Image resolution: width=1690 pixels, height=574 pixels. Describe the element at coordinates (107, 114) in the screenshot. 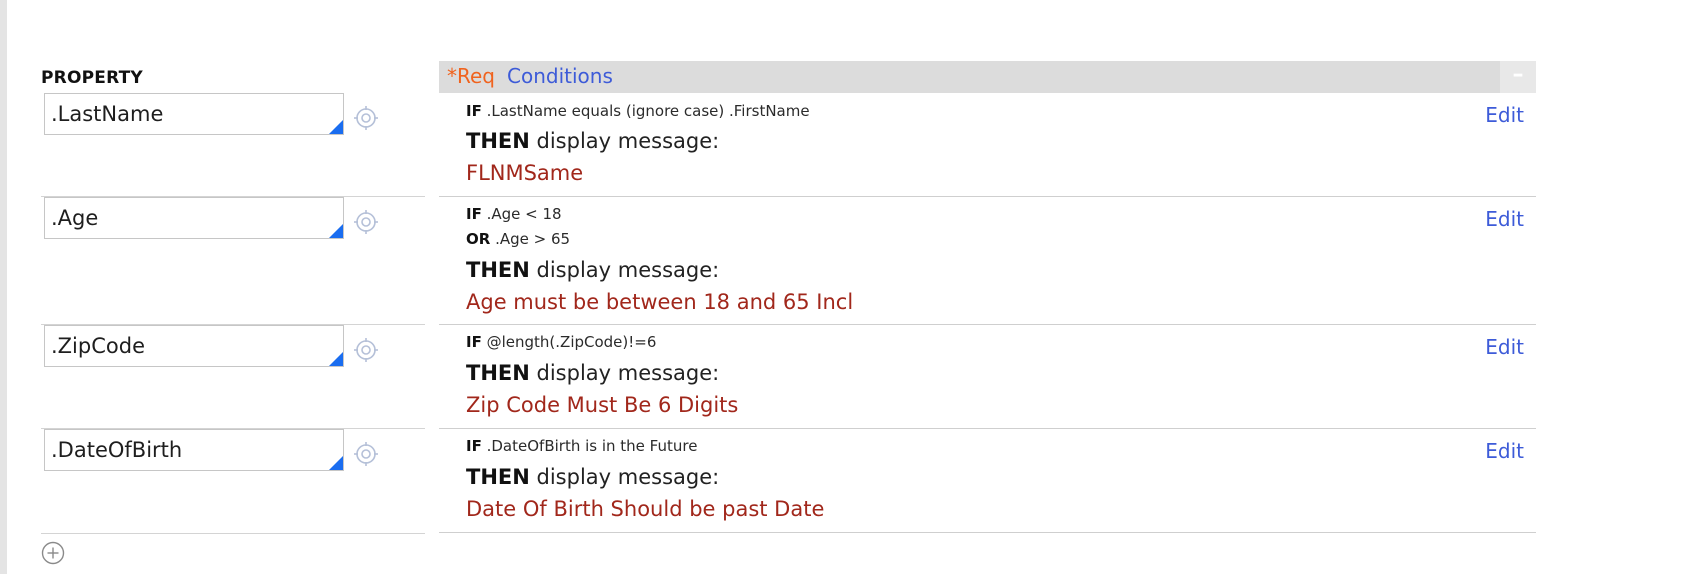

I see `property-field-value: .LastName` at that location.